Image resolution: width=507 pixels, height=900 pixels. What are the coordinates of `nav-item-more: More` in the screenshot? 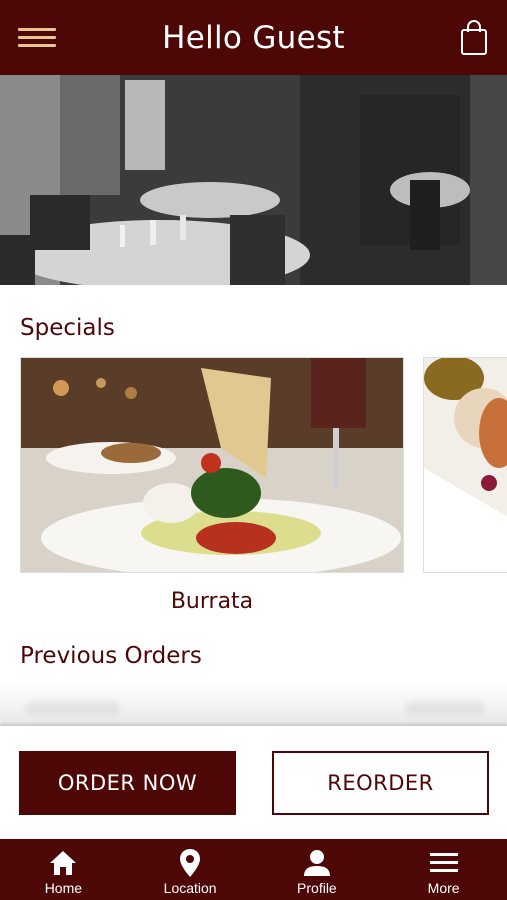 It's located at (443, 869).